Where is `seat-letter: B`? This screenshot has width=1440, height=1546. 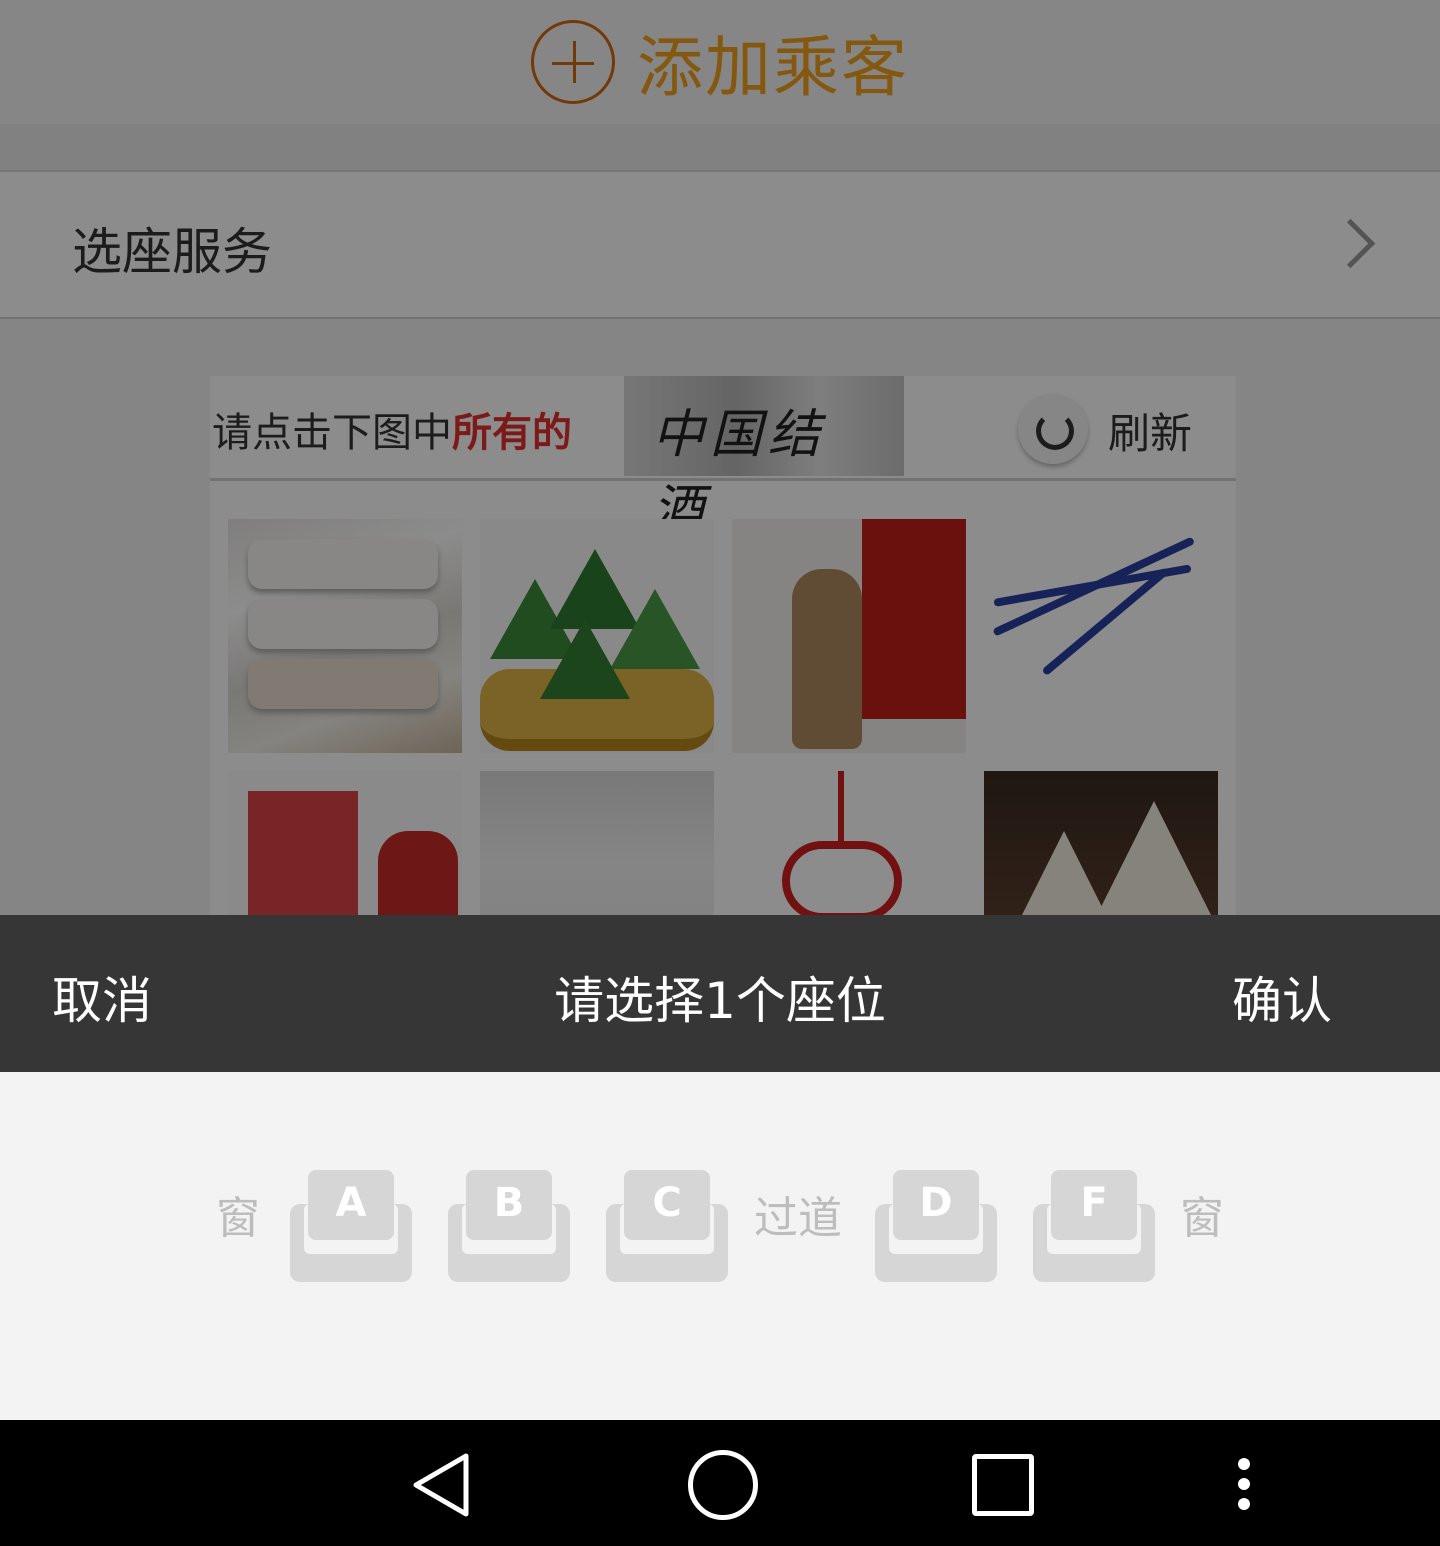 seat-letter: B is located at coordinates (509, 1203).